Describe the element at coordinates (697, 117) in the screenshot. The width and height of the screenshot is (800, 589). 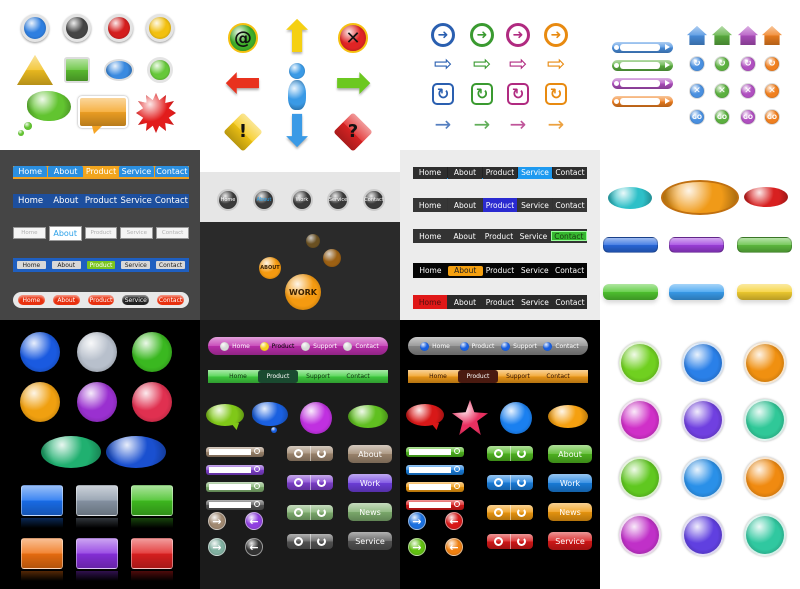
I see `go-icon: GO` at that location.